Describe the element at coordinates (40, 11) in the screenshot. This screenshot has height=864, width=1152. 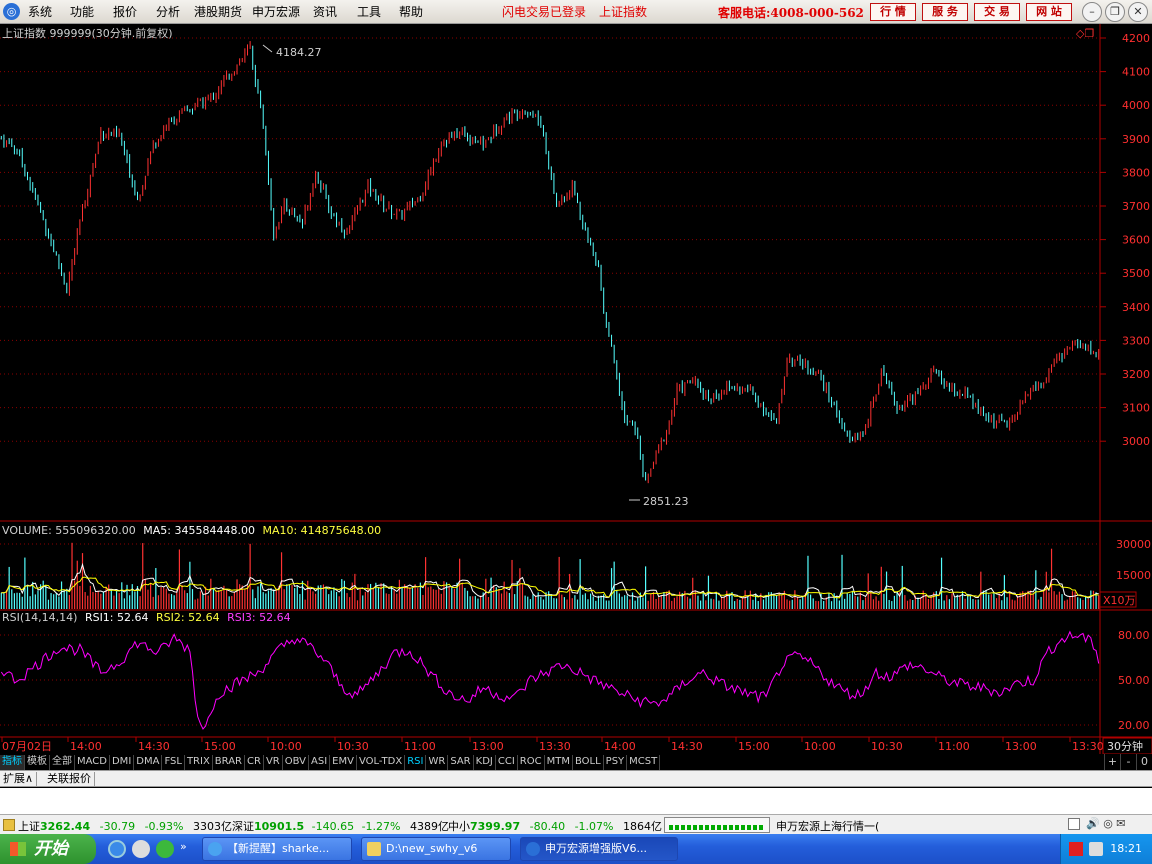
I see `menu-system: 系统` at that location.